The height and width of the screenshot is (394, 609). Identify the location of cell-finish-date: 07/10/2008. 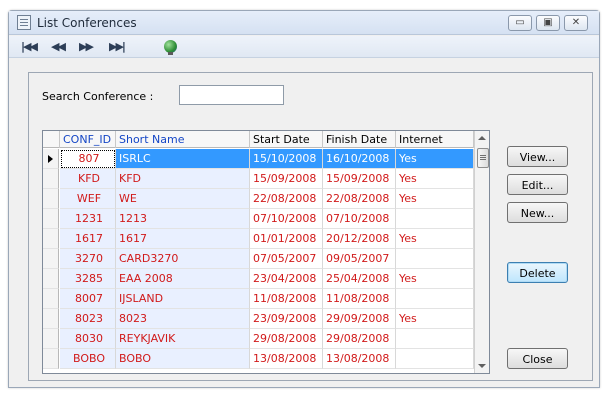
(359, 219).